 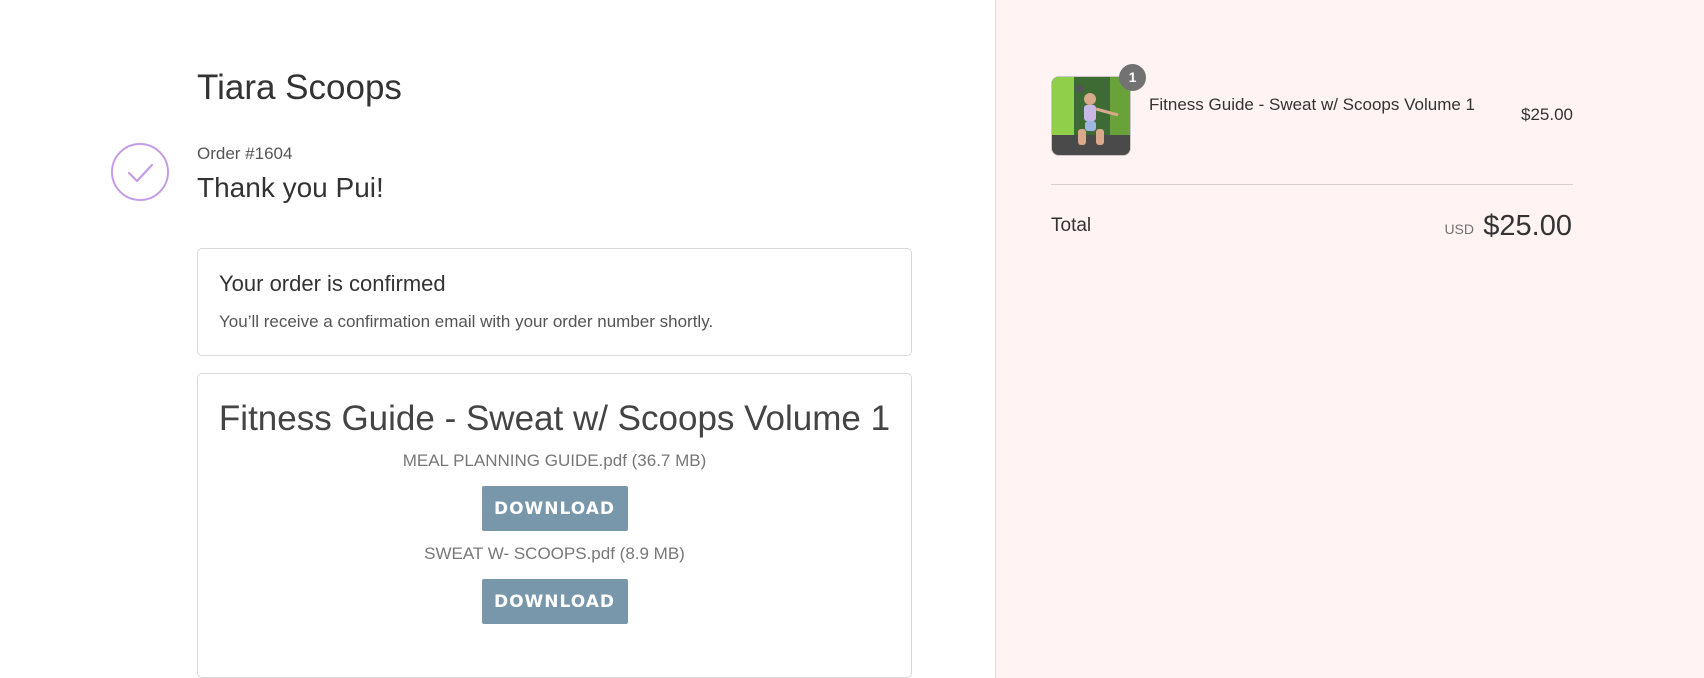 I want to click on download-button-meal-planning: DOWNLOAD, so click(x=554, y=508).